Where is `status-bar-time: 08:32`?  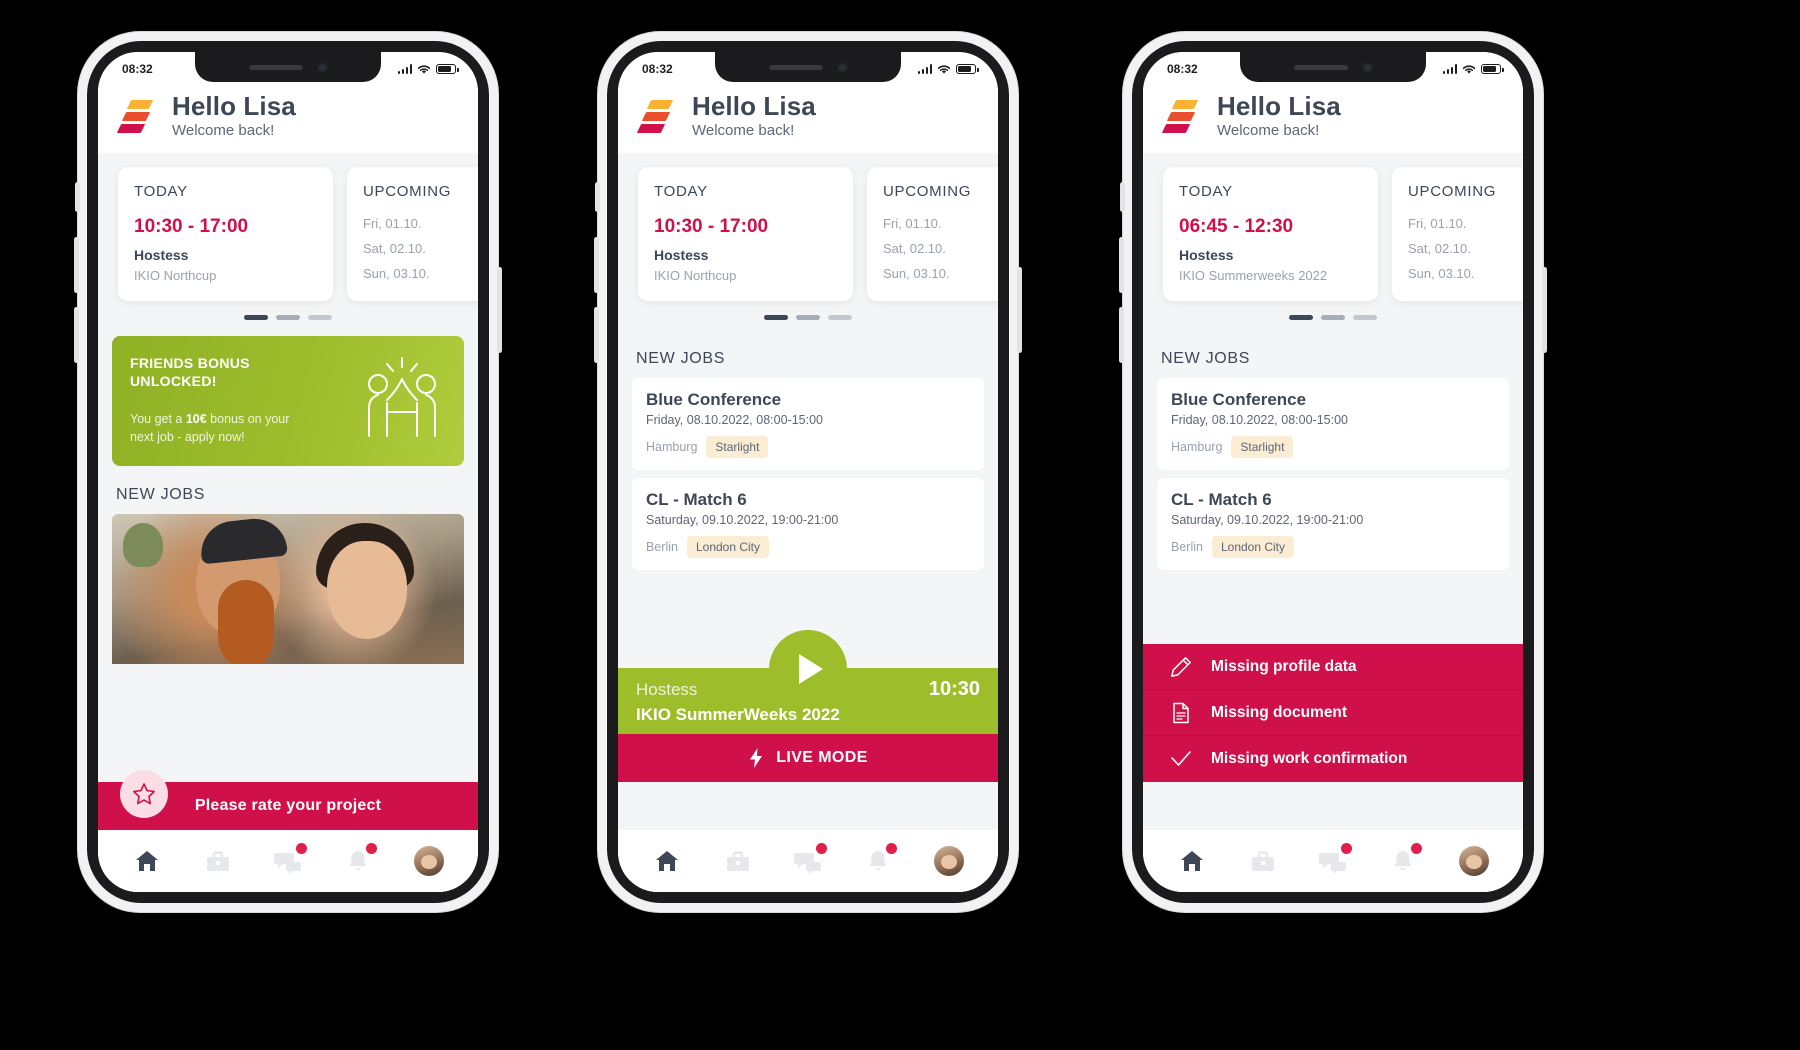
status-bar-time: 08:32 is located at coordinates (1182, 69).